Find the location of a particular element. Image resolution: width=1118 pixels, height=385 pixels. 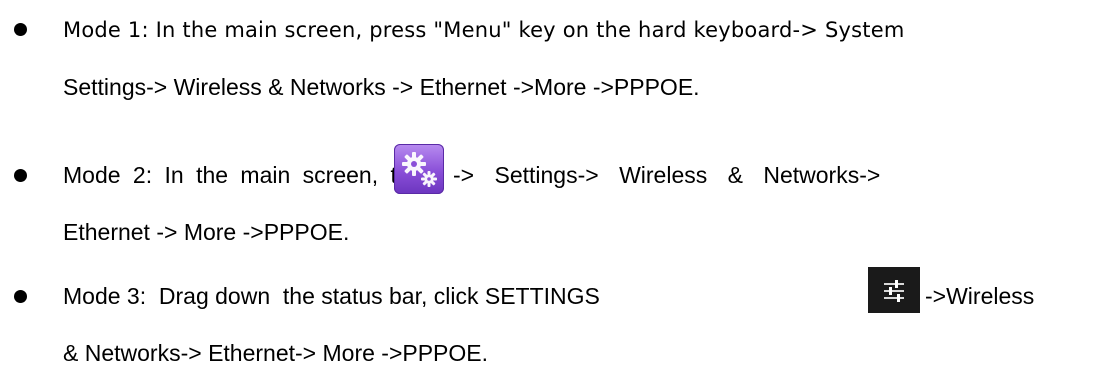

purple-settings-gear-icon is located at coordinates (419, 169).